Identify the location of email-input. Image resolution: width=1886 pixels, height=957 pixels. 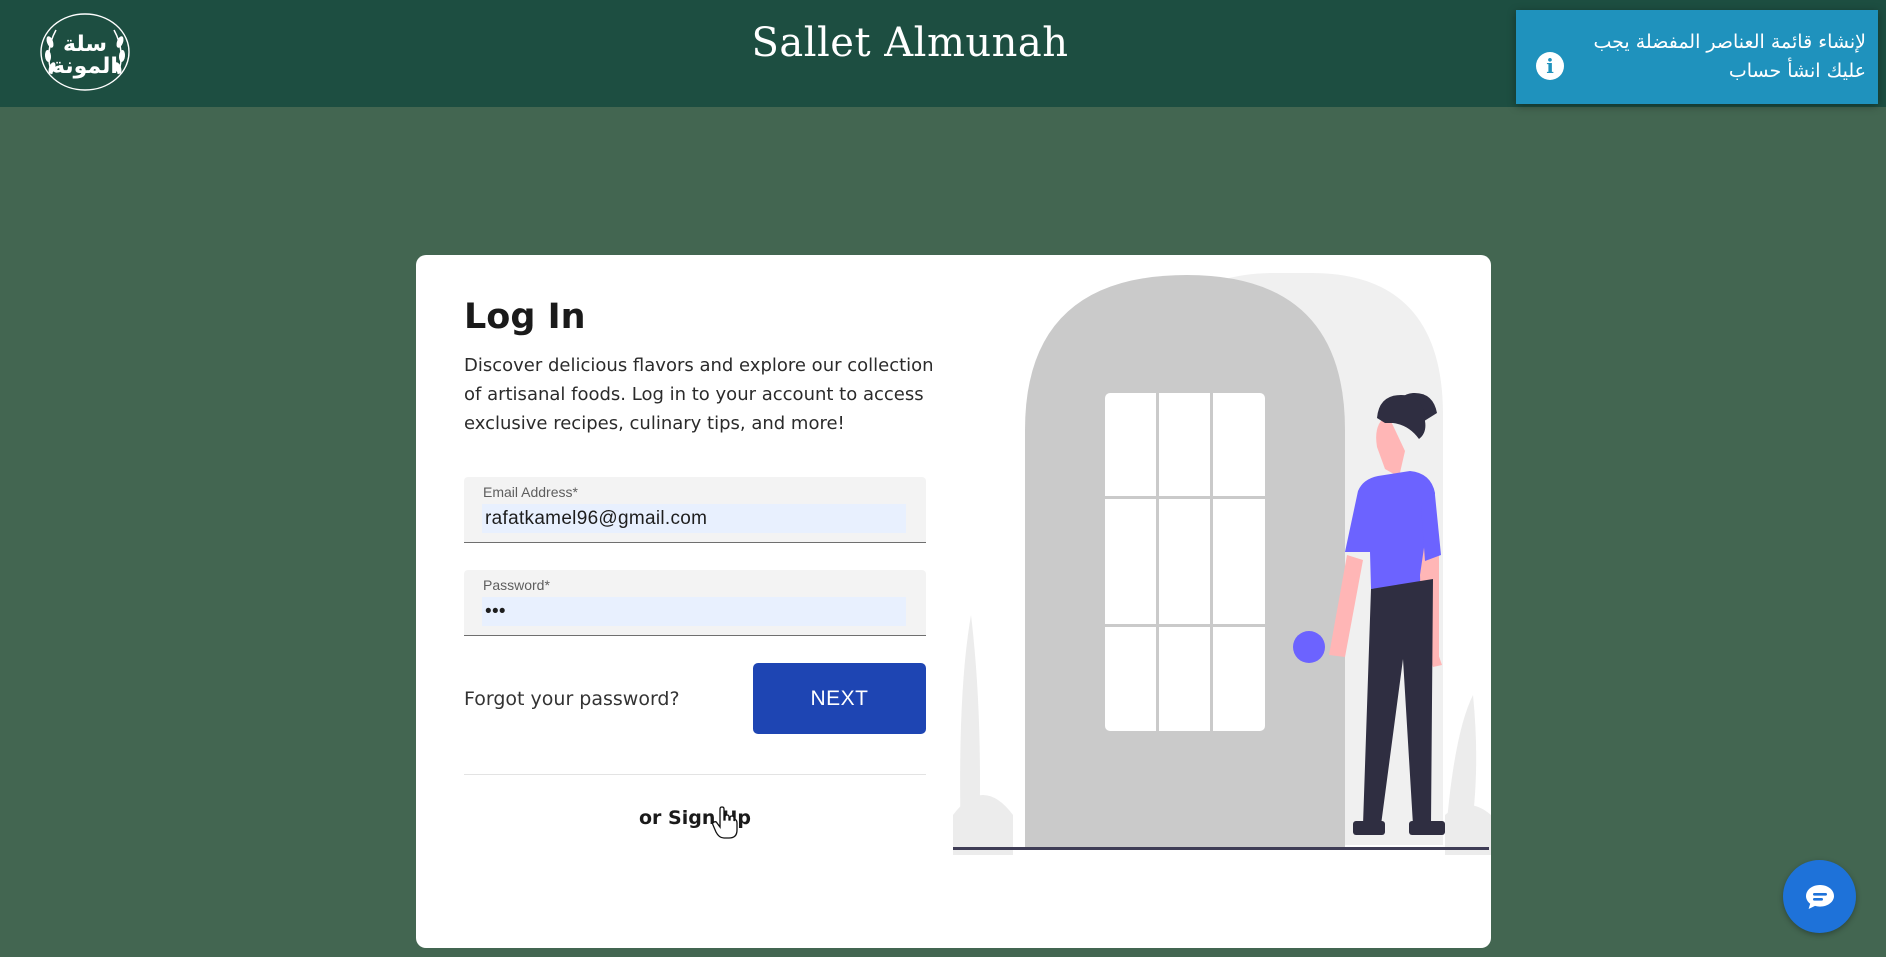
(694, 518).